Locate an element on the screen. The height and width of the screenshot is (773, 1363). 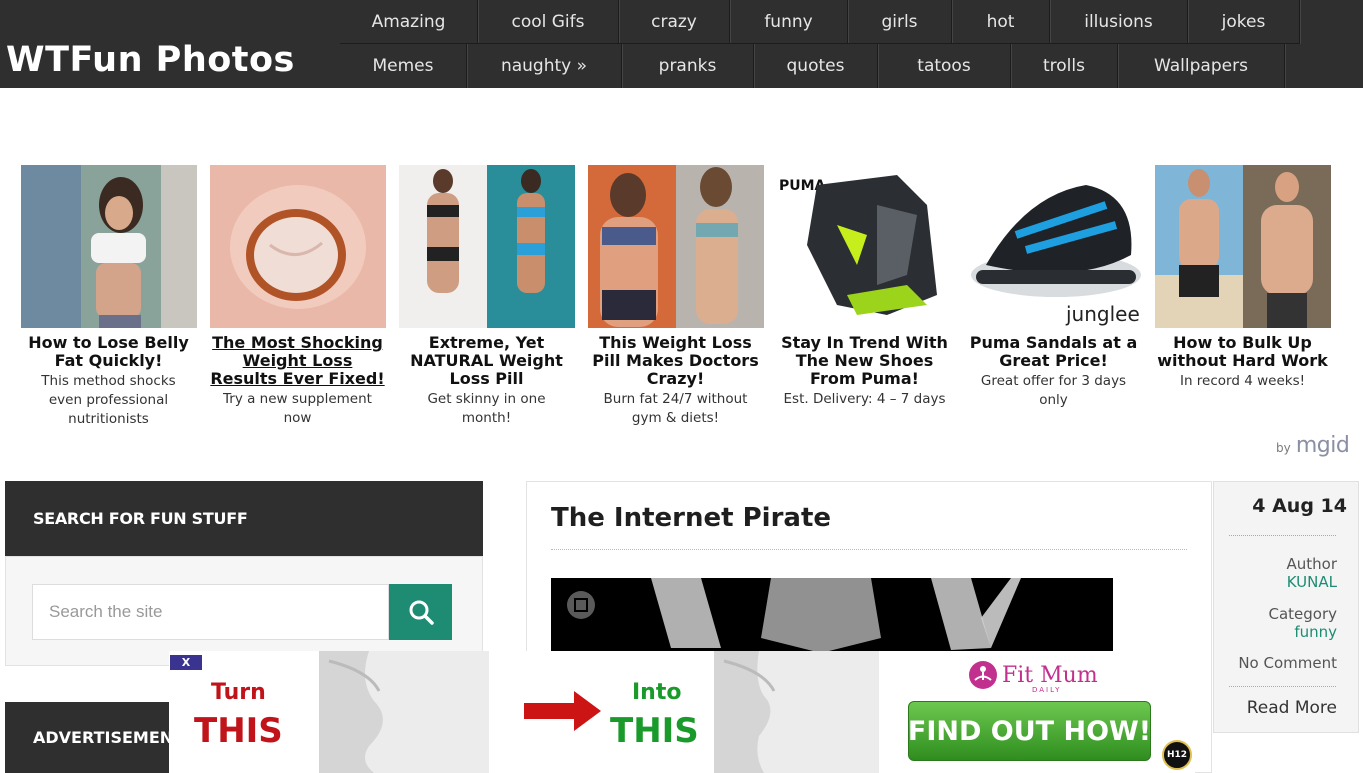
ad-this-result-text: THIS is located at coordinates (654, 731).